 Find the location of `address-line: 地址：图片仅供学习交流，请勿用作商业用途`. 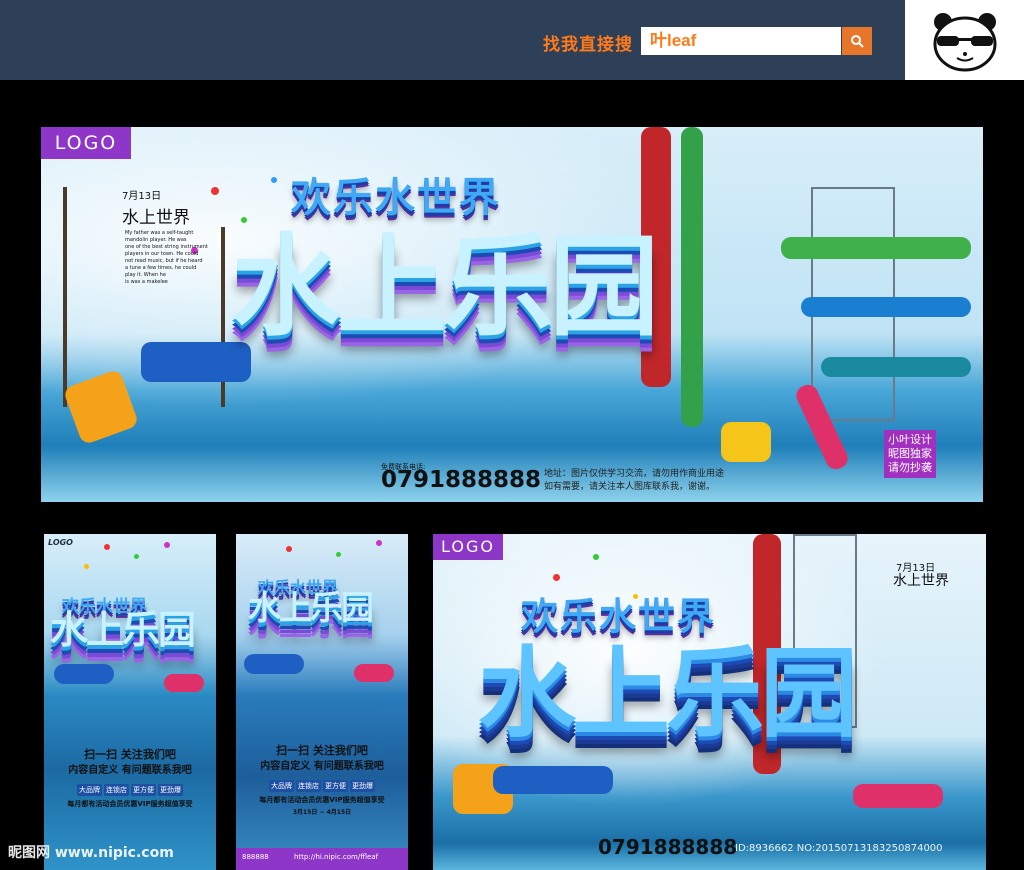

address-line: 地址：图片仅供学习交流，请勿用作商业用途 is located at coordinates (634, 474).